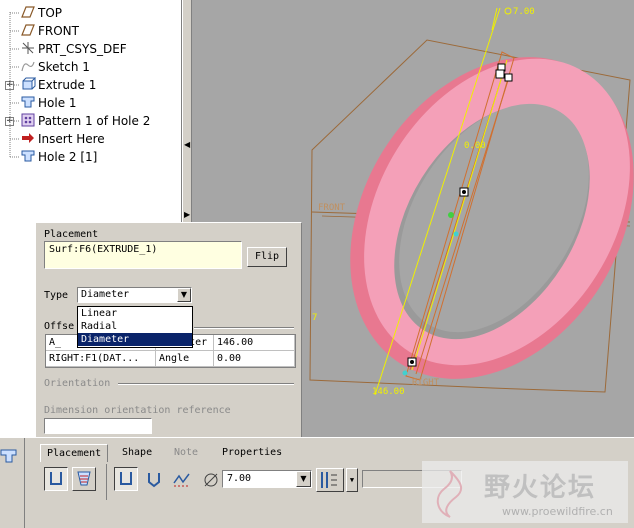 This screenshot has height=528, width=634. What do you see at coordinates (137, 453) in the screenshot?
I see `tab-shape: Shape` at bounding box center [137, 453].